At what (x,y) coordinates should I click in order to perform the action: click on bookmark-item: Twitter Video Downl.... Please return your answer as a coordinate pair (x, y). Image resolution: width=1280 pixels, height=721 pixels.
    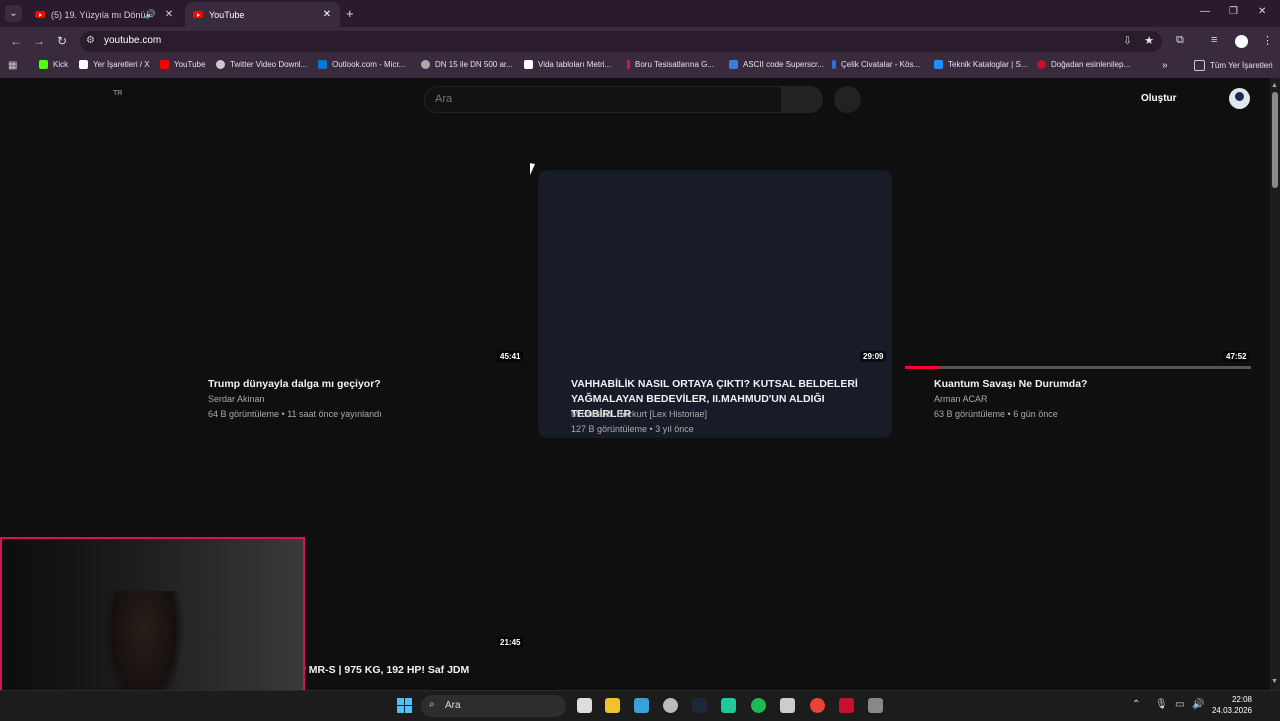
    Looking at the image, I should click on (261, 64).